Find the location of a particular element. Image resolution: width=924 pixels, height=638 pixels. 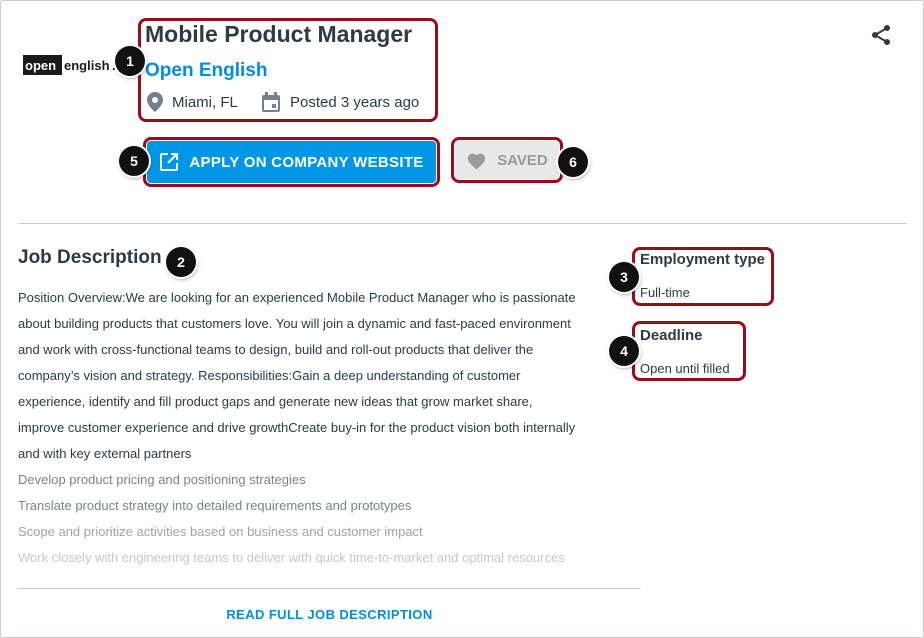

company-logo: open english . is located at coordinates (69, 65).